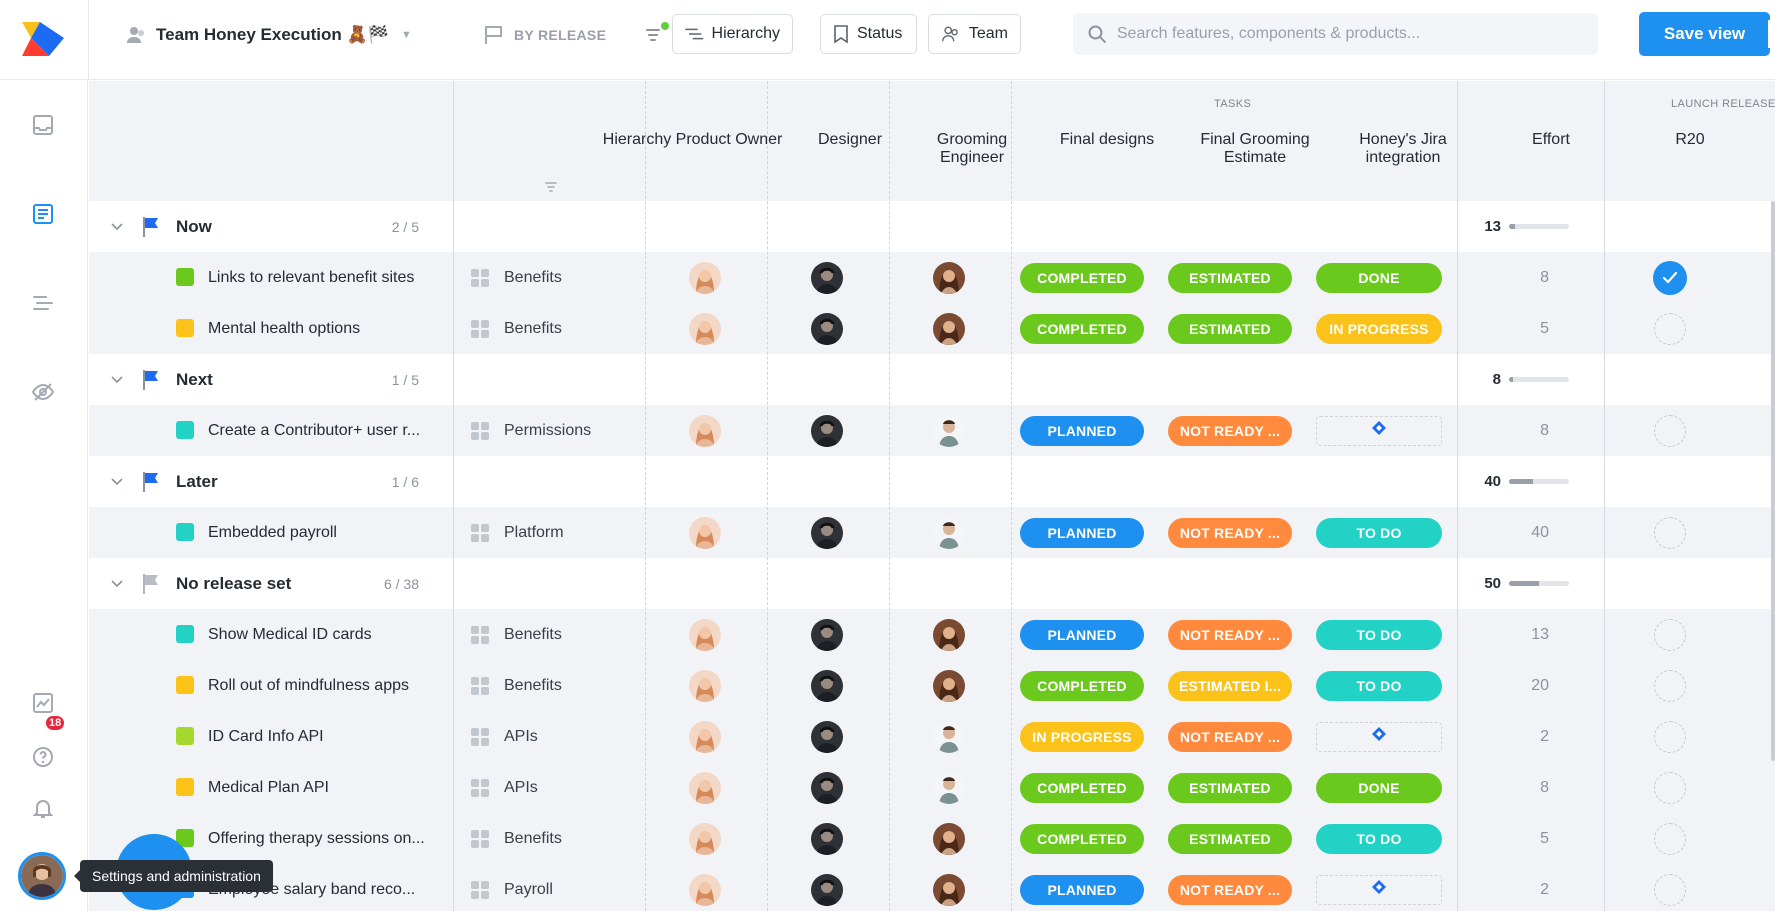 This screenshot has width=1775, height=911. I want to click on search-box, so click(1335, 34).